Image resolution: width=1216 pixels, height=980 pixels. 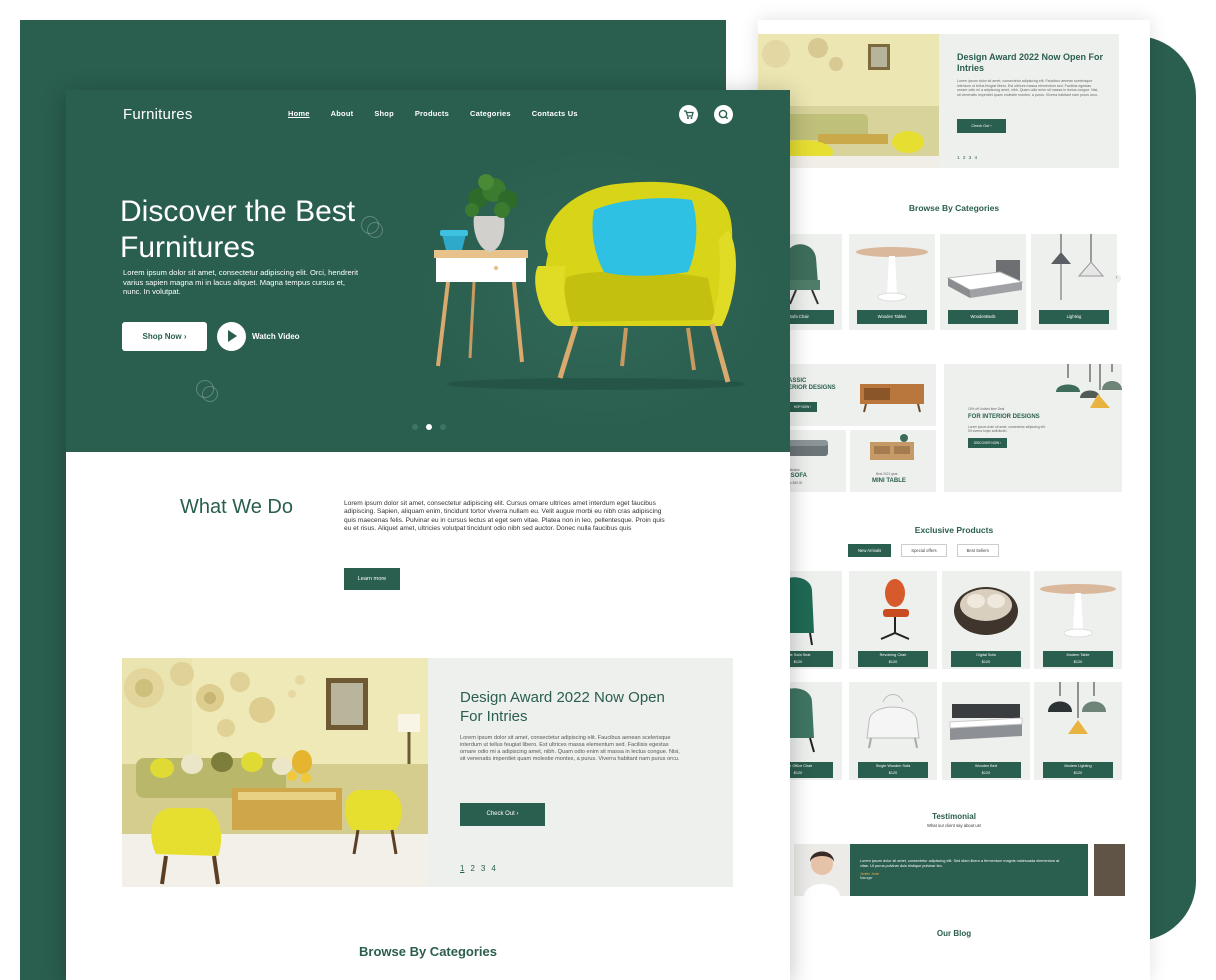 I want to click on rp-tab-special-offers: Special offers, so click(x=924, y=550).